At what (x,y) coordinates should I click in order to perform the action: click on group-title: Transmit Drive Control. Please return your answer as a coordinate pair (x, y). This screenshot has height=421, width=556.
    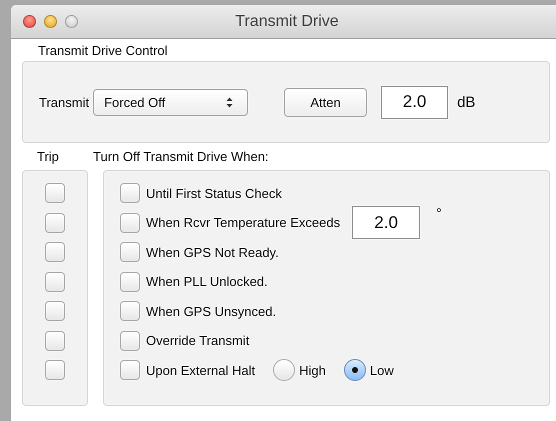
    Looking at the image, I should click on (103, 50).